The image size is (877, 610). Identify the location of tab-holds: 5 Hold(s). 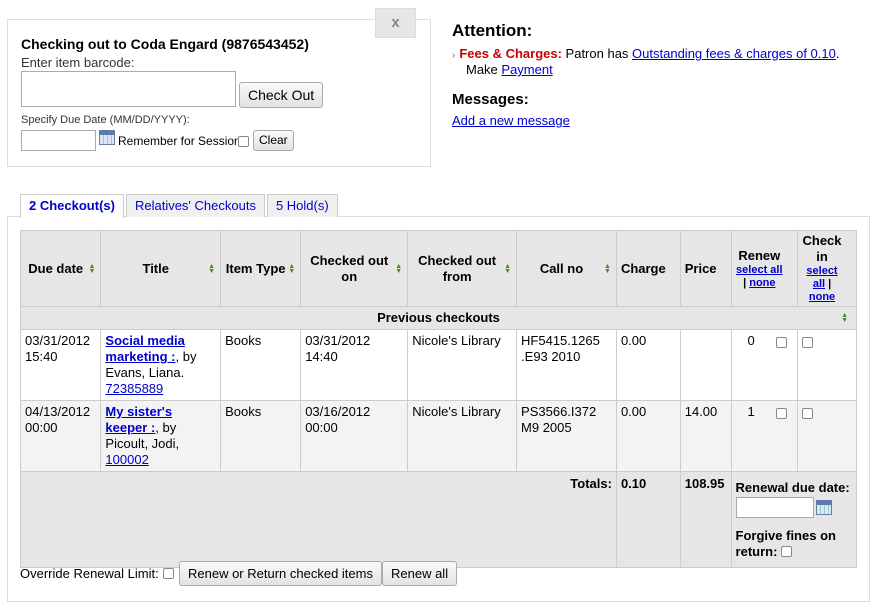
(302, 205).